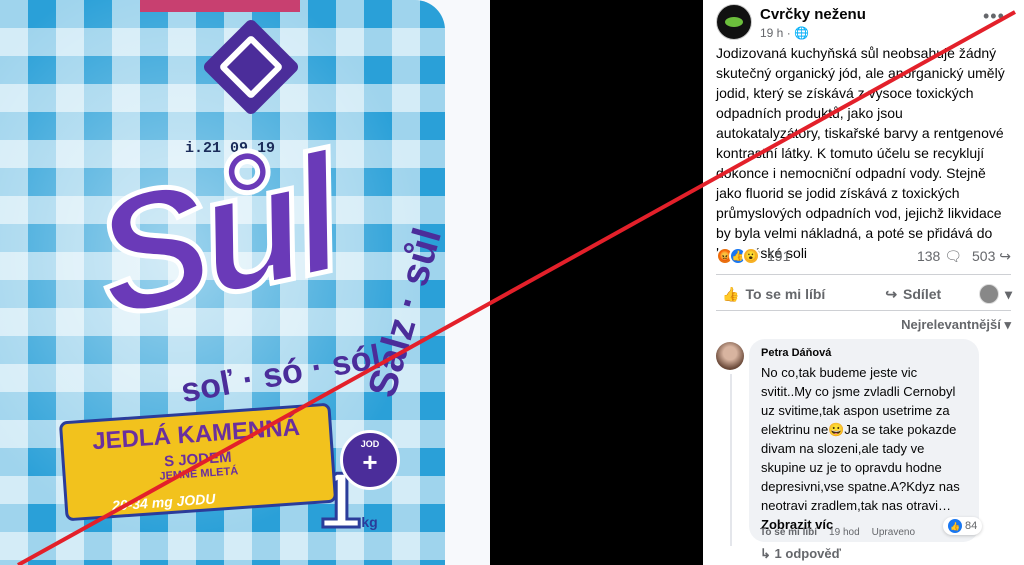 The width and height of the screenshot is (1024, 565). What do you see at coordinates (922, 294) in the screenshot?
I see `share-button-label: Sdílet` at bounding box center [922, 294].